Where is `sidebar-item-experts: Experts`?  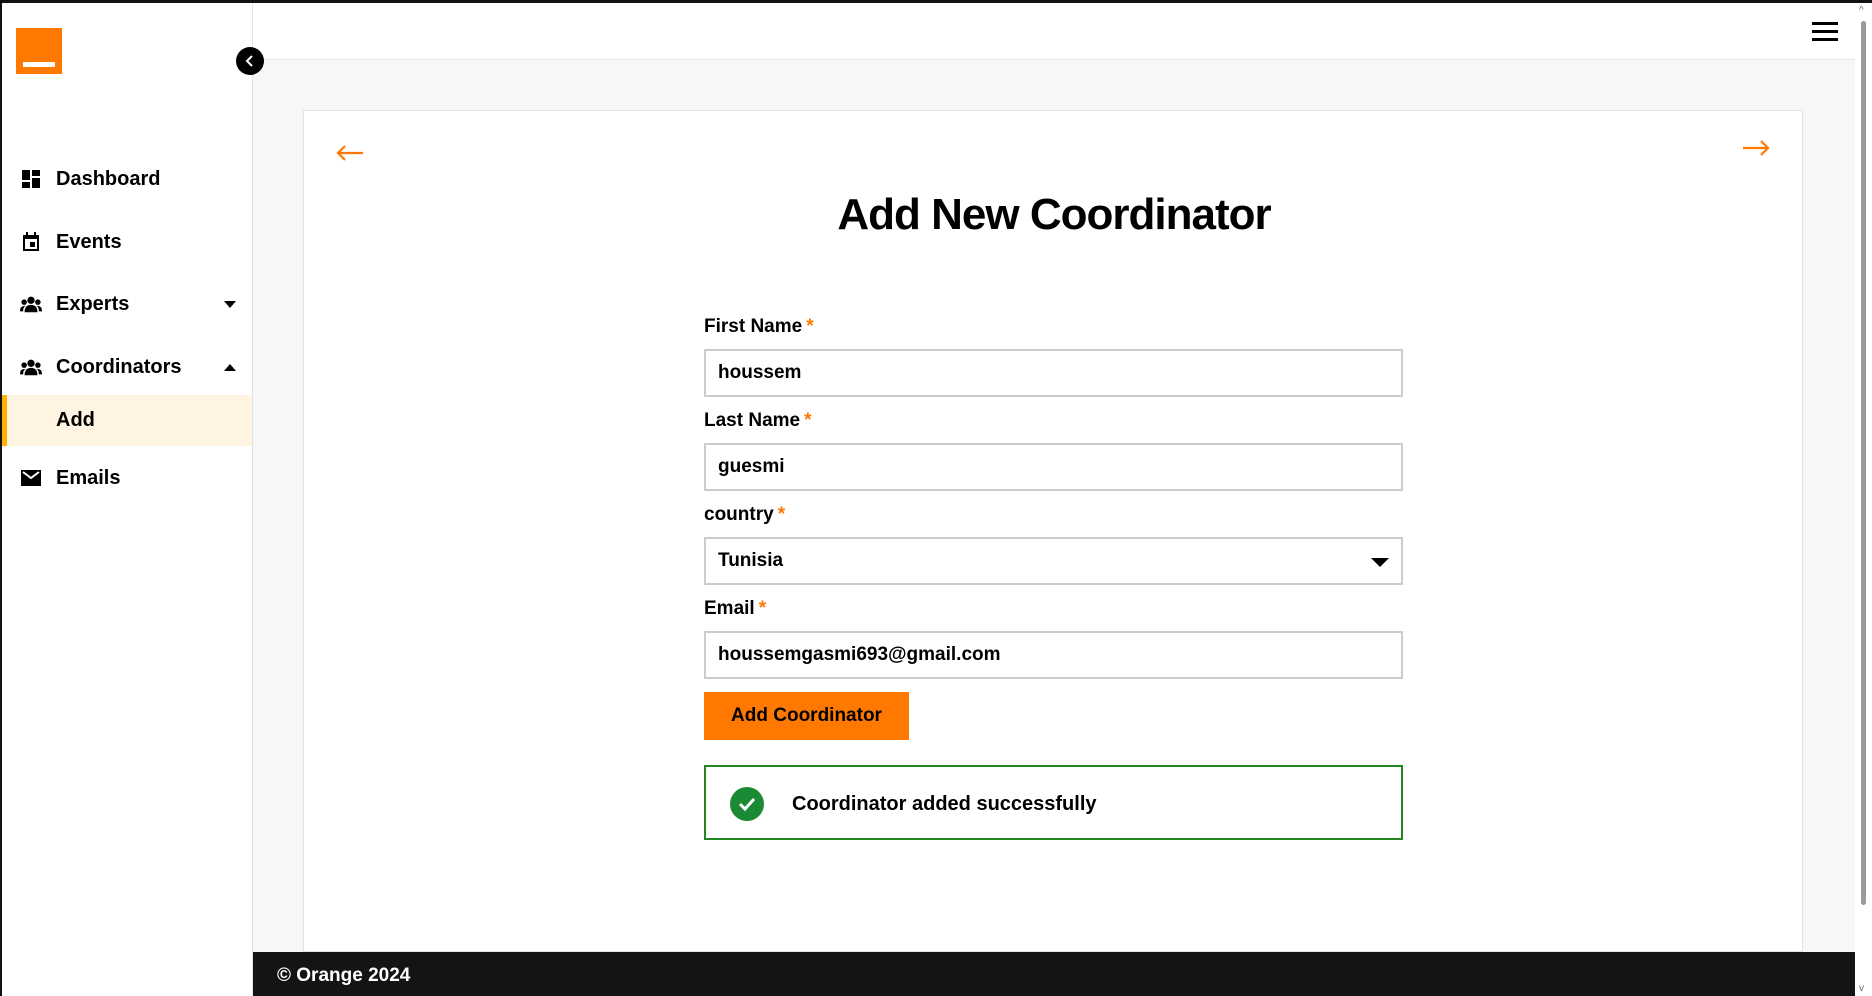 sidebar-item-experts: Experts is located at coordinates (127, 304).